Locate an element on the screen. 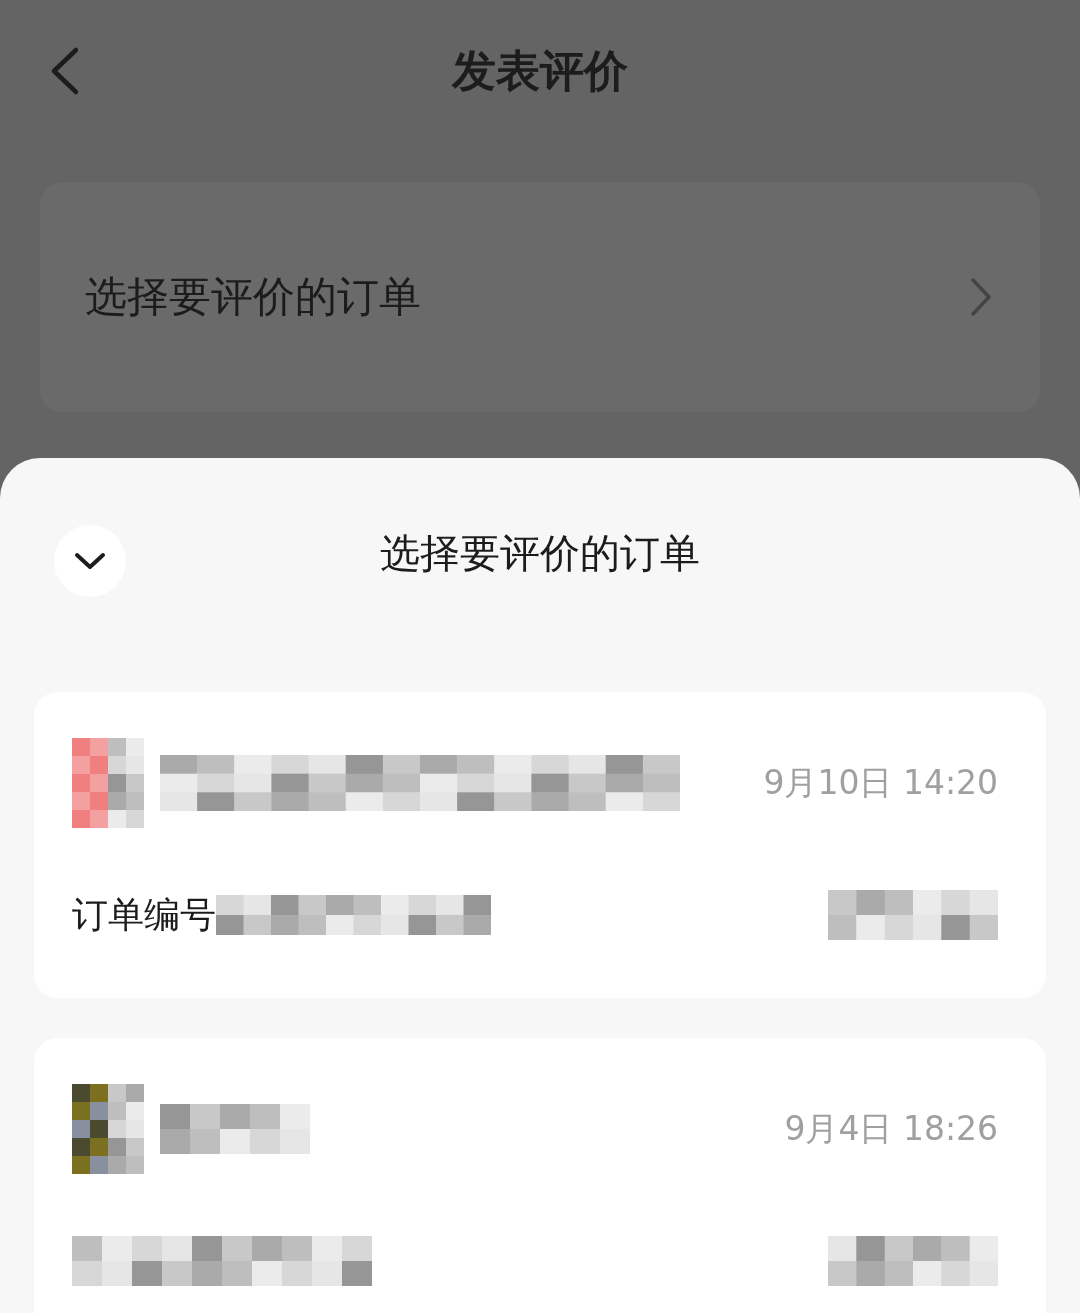  select-order-label: 选择要评价的订单 is located at coordinates (253, 297).